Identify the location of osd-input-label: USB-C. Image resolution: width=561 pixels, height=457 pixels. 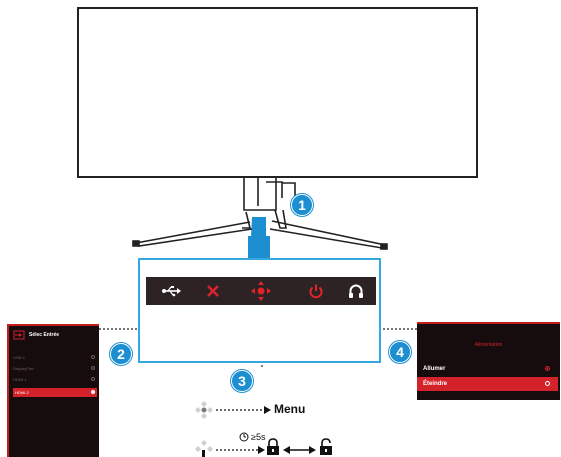
(19, 357).